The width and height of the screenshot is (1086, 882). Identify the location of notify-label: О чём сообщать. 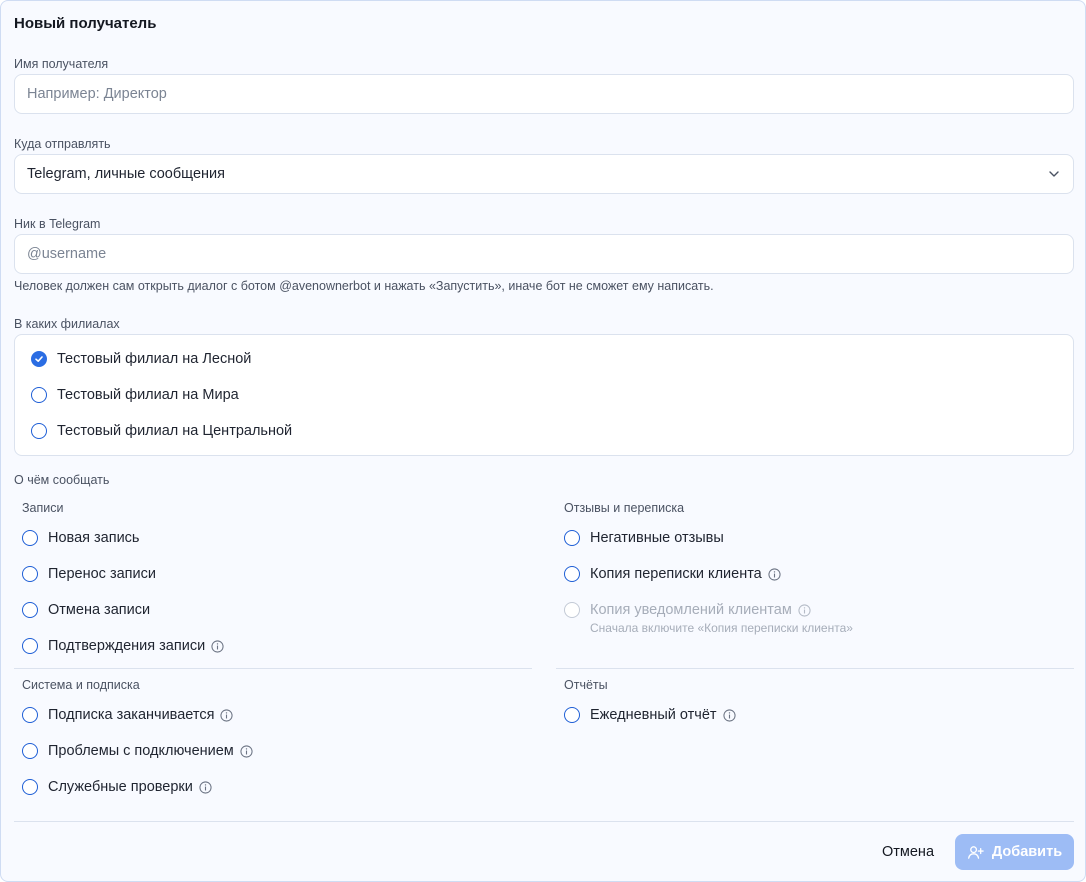
(62, 480).